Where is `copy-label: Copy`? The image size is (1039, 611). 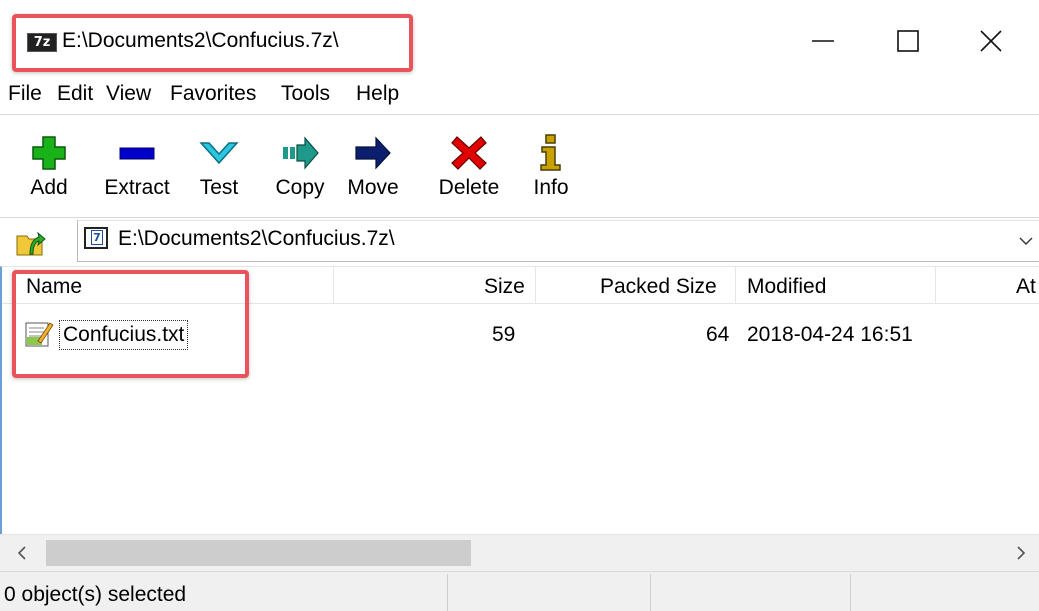
copy-label: Copy is located at coordinates (300, 187).